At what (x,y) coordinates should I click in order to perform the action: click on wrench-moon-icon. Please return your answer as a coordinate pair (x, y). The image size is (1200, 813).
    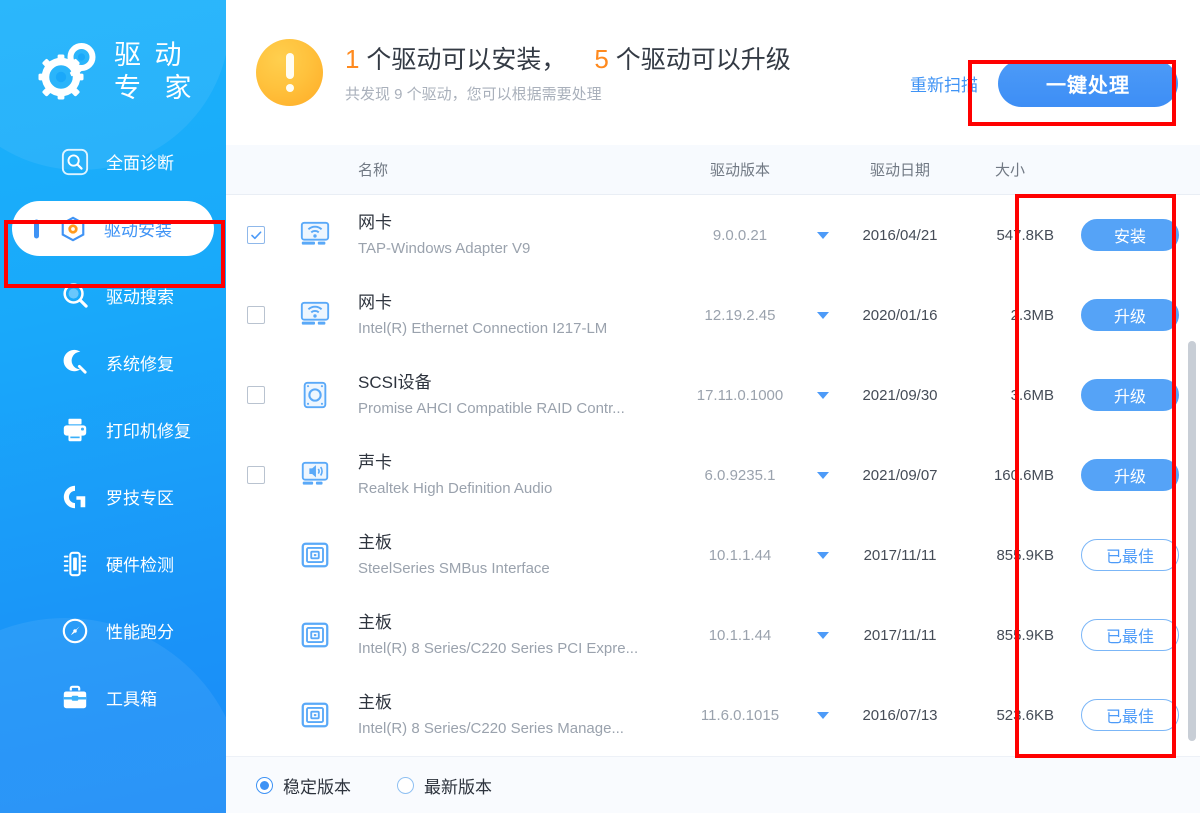
    Looking at the image, I should click on (75, 363).